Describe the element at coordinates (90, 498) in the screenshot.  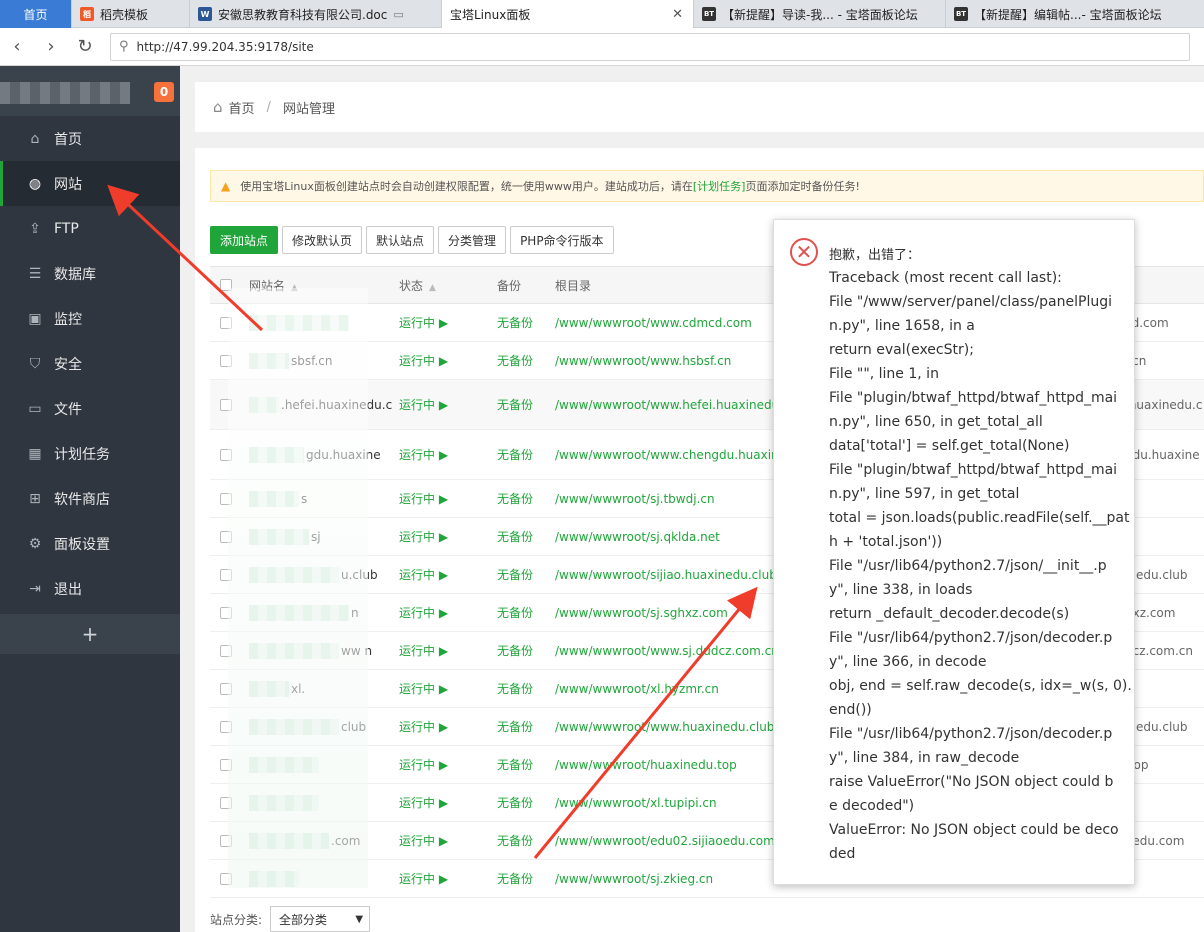
I see `sidebar-item-store: ⊞ 软件商店` at that location.